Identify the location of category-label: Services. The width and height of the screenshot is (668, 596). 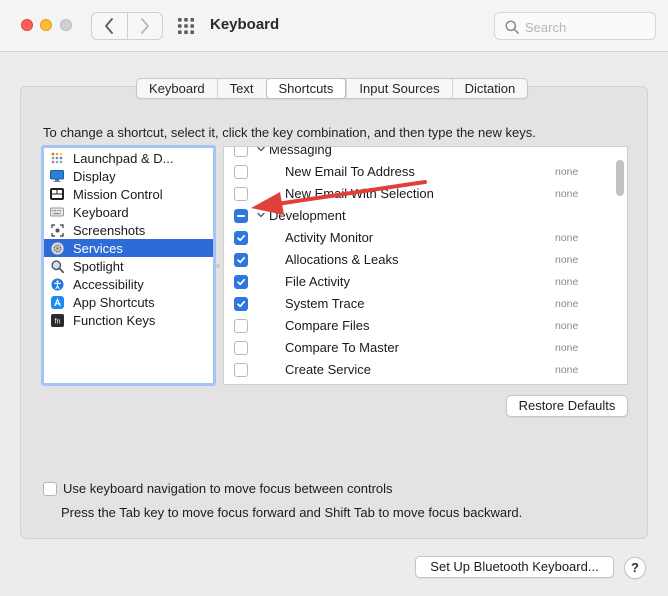
(98, 248).